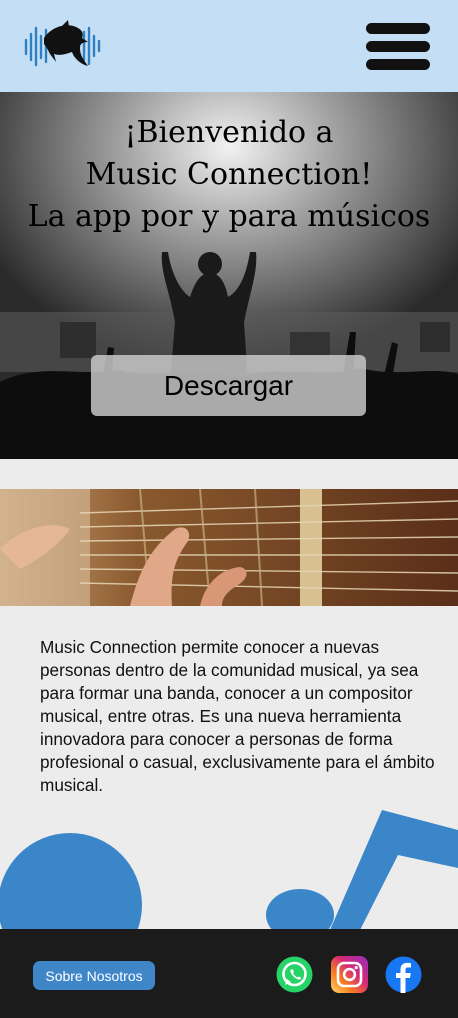  Describe the element at coordinates (229, 973) in the screenshot. I see `footer: Sobre Nosotros` at that location.